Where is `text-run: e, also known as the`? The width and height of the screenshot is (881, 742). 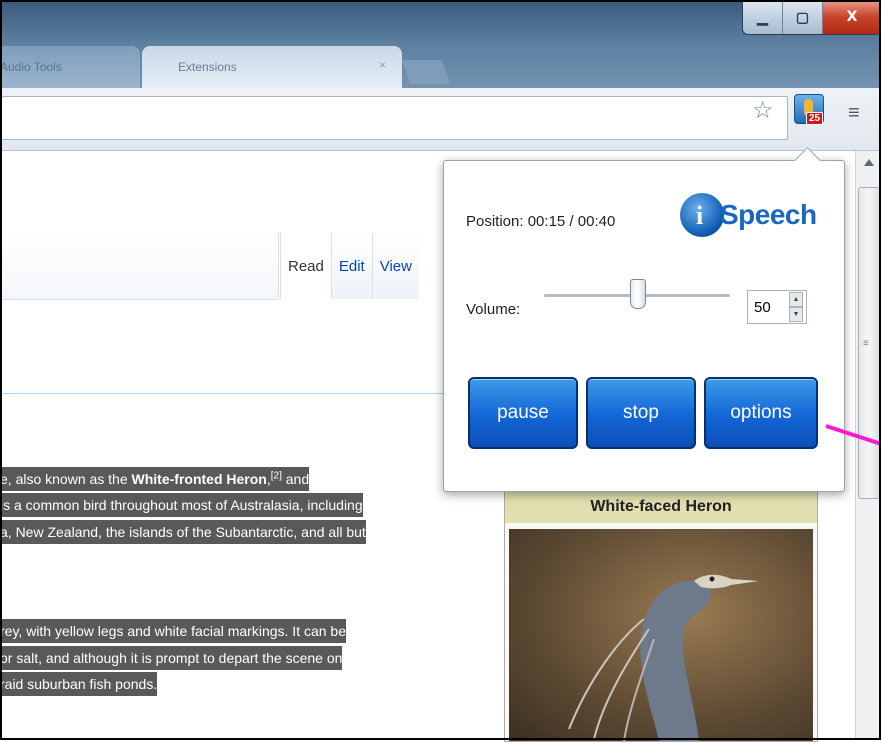 text-run: e, also known as the is located at coordinates (66, 478).